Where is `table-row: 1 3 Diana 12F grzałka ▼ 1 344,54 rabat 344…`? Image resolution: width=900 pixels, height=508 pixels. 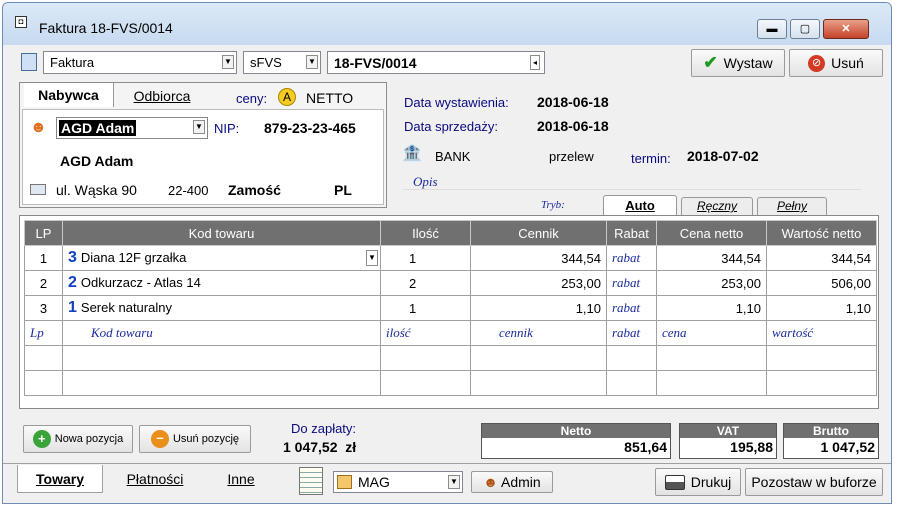 table-row: 1 3 Diana 12F grzałka ▼ 1 344,54 rabat 344… is located at coordinates (450, 258).